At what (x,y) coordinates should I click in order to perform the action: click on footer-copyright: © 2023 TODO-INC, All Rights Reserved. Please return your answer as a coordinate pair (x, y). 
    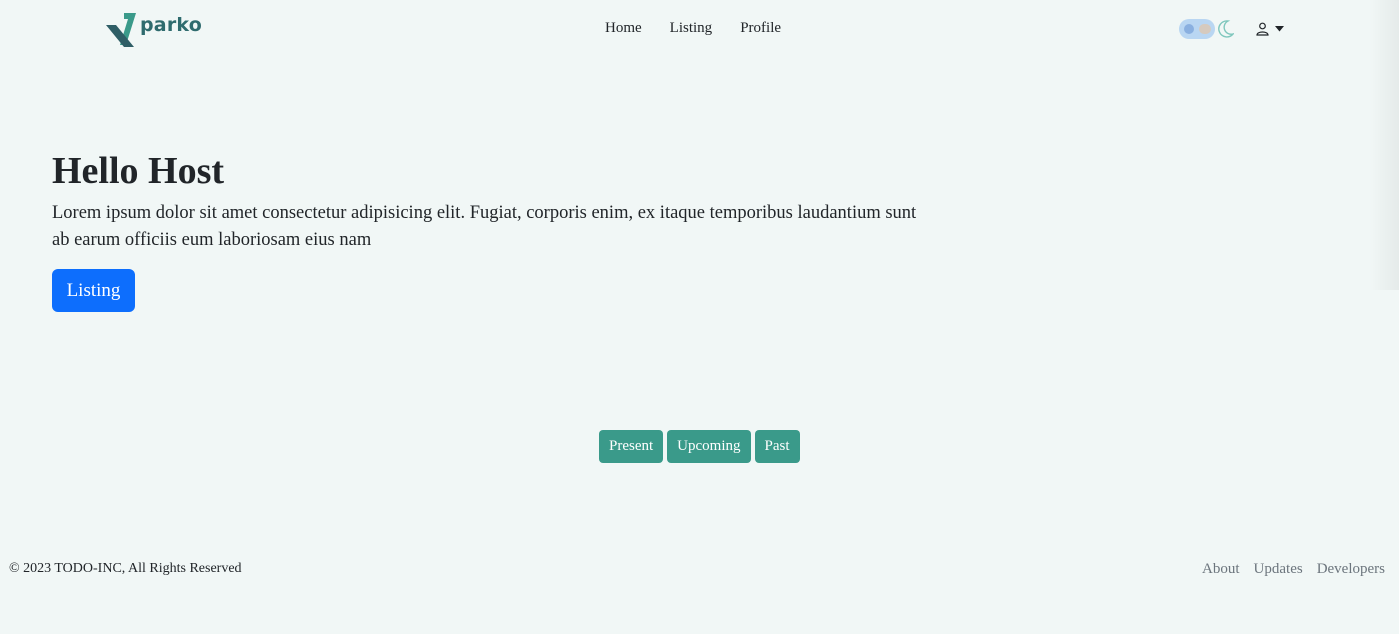
    Looking at the image, I should click on (125, 568).